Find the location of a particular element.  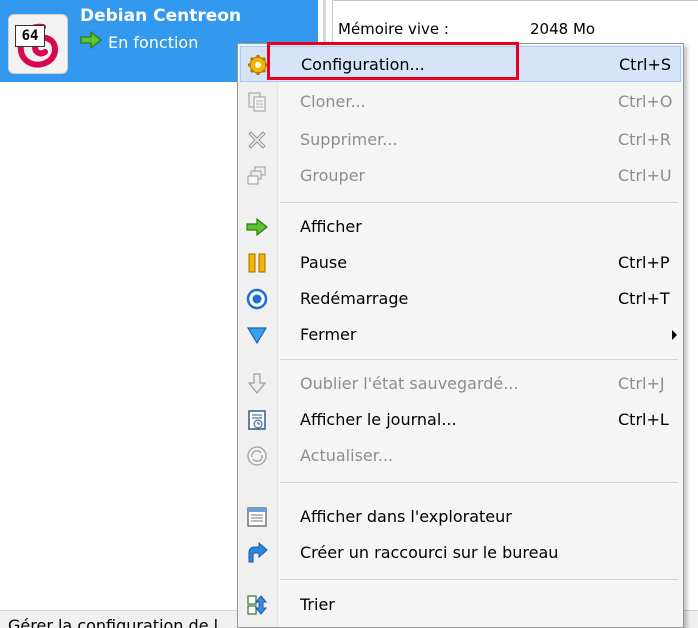

menu-item-sort: Trier is located at coordinates (460, 605).